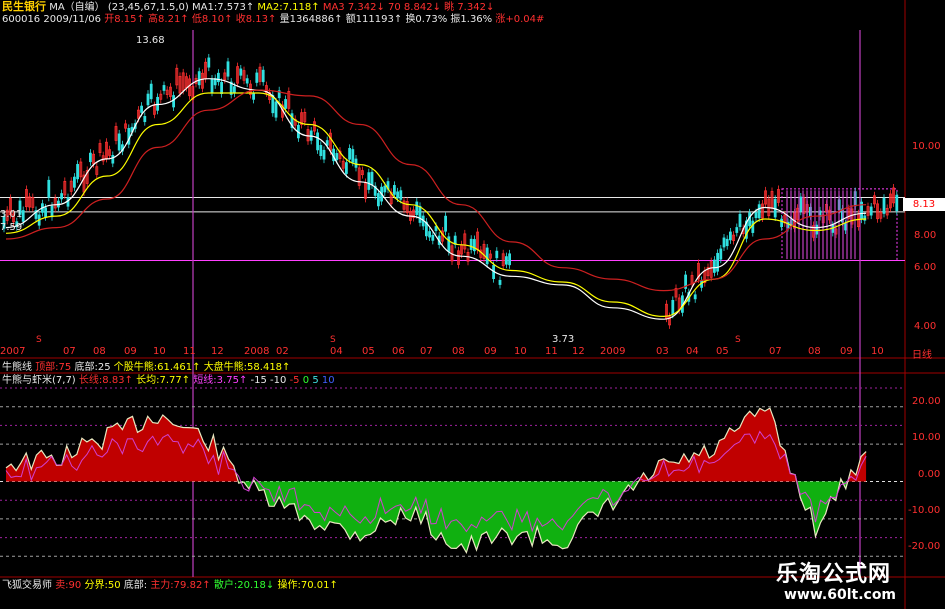  Describe the element at coordinates (613, 351) in the screenshot. I see `time-tick: 2009` at that location.